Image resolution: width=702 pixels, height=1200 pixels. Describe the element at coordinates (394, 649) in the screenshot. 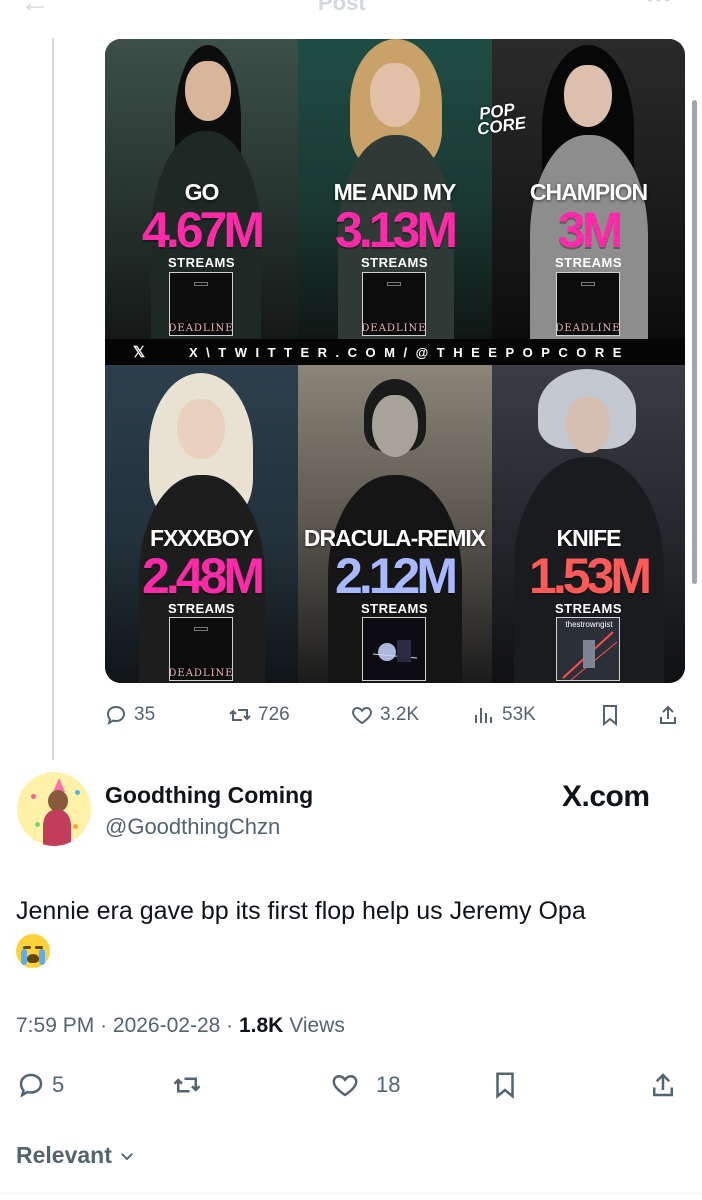

I see `album-cover` at that location.